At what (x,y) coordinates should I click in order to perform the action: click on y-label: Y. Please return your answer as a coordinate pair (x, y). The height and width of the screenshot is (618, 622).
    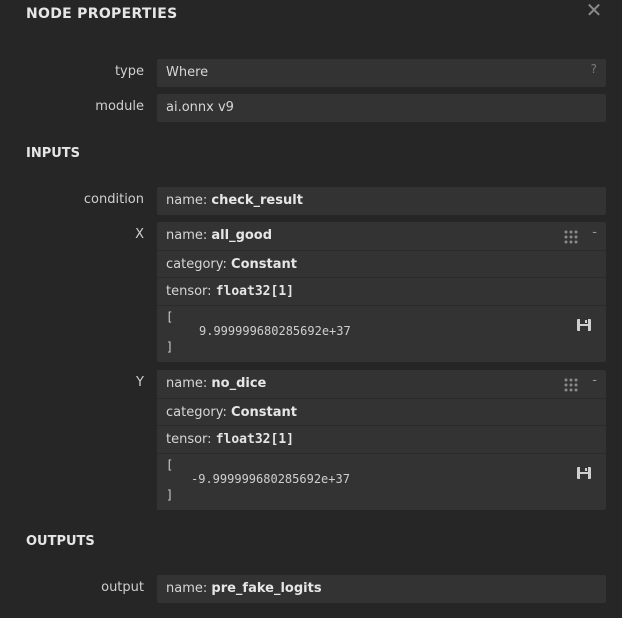
    Looking at the image, I should click on (140, 382).